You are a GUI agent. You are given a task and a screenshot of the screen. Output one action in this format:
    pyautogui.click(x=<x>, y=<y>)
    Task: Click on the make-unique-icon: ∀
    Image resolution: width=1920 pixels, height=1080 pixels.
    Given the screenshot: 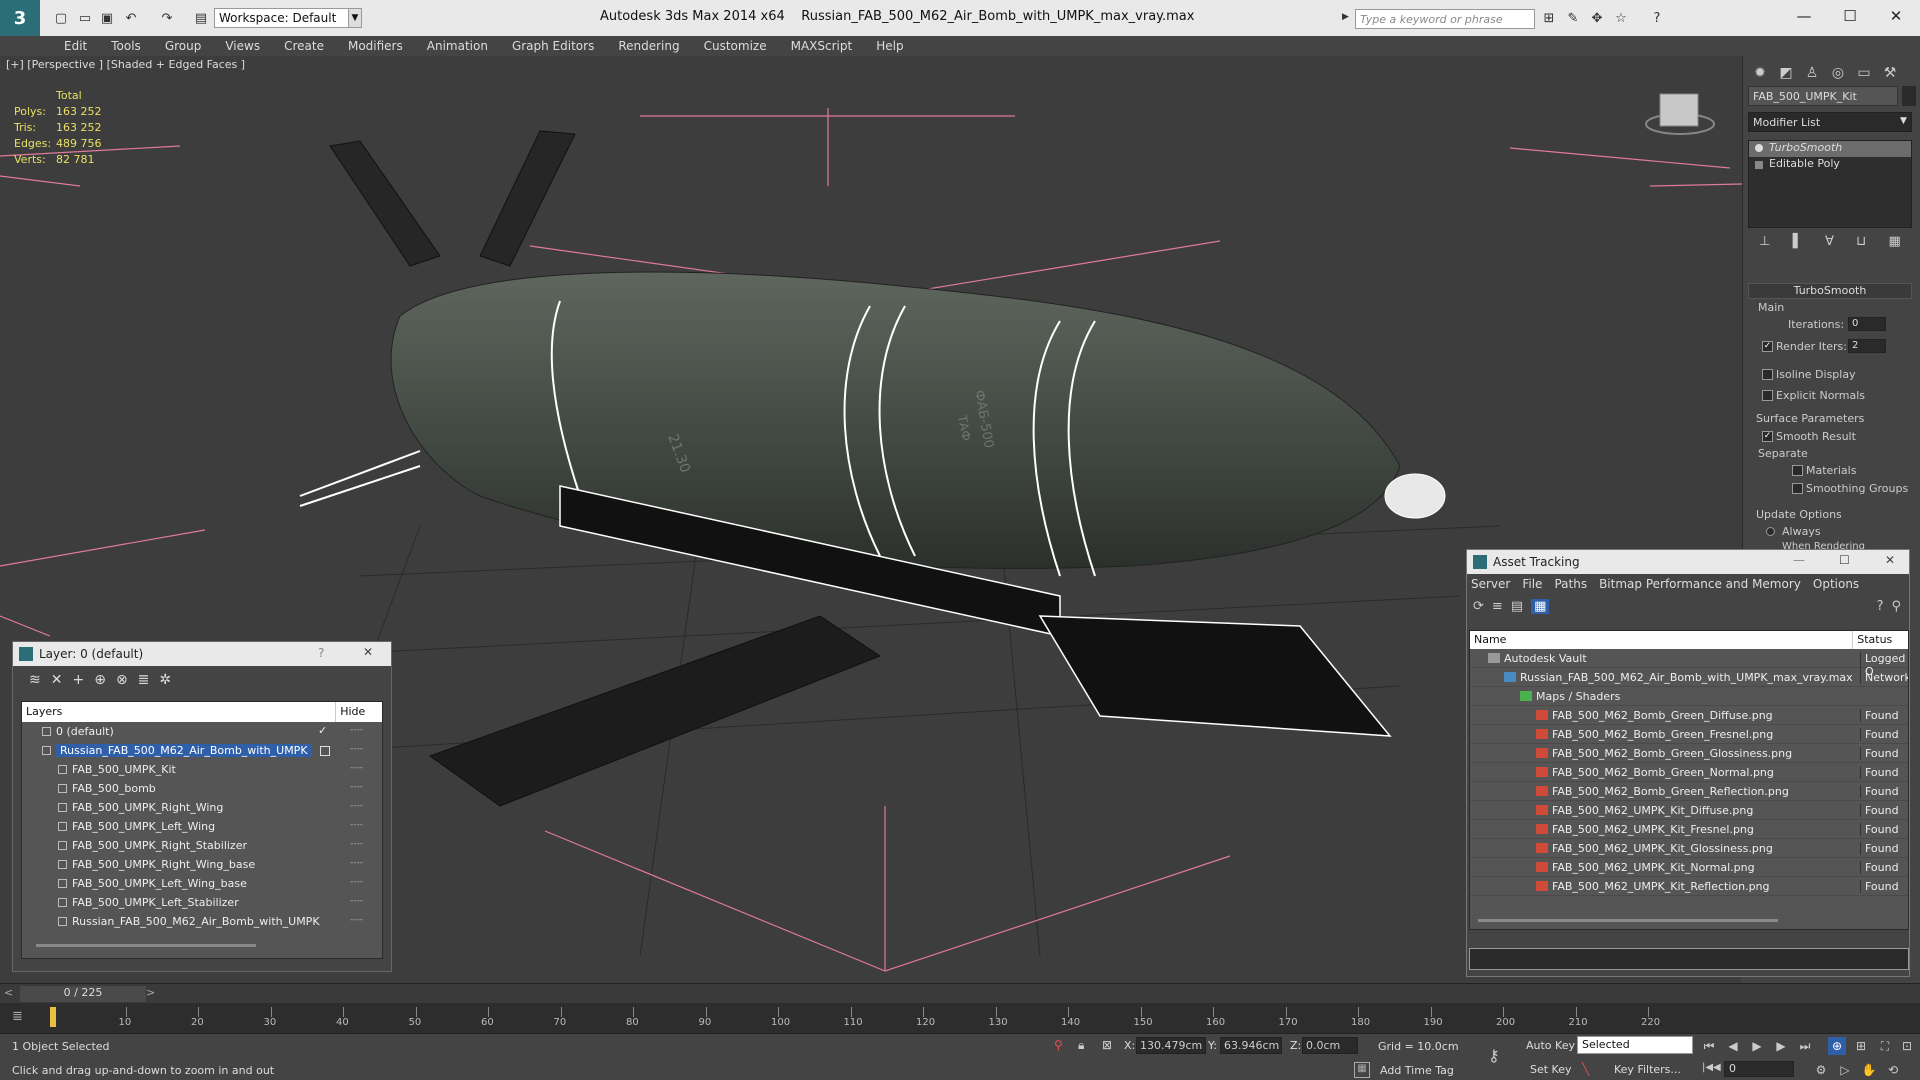 What is the action you would take?
    pyautogui.click(x=1829, y=246)
    